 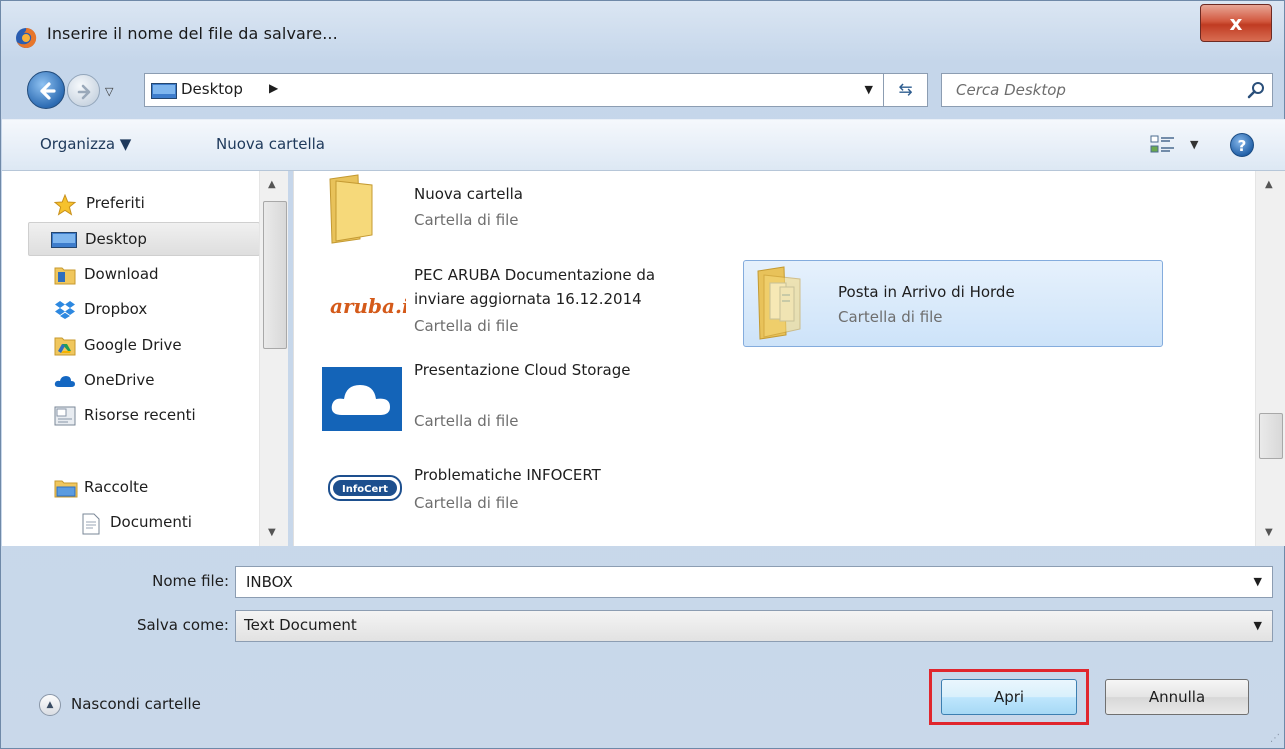 What do you see at coordinates (524, 211) in the screenshot?
I see `file-item-nuova-cartella: Nuova cartella Cartella di file` at bounding box center [524, 211].